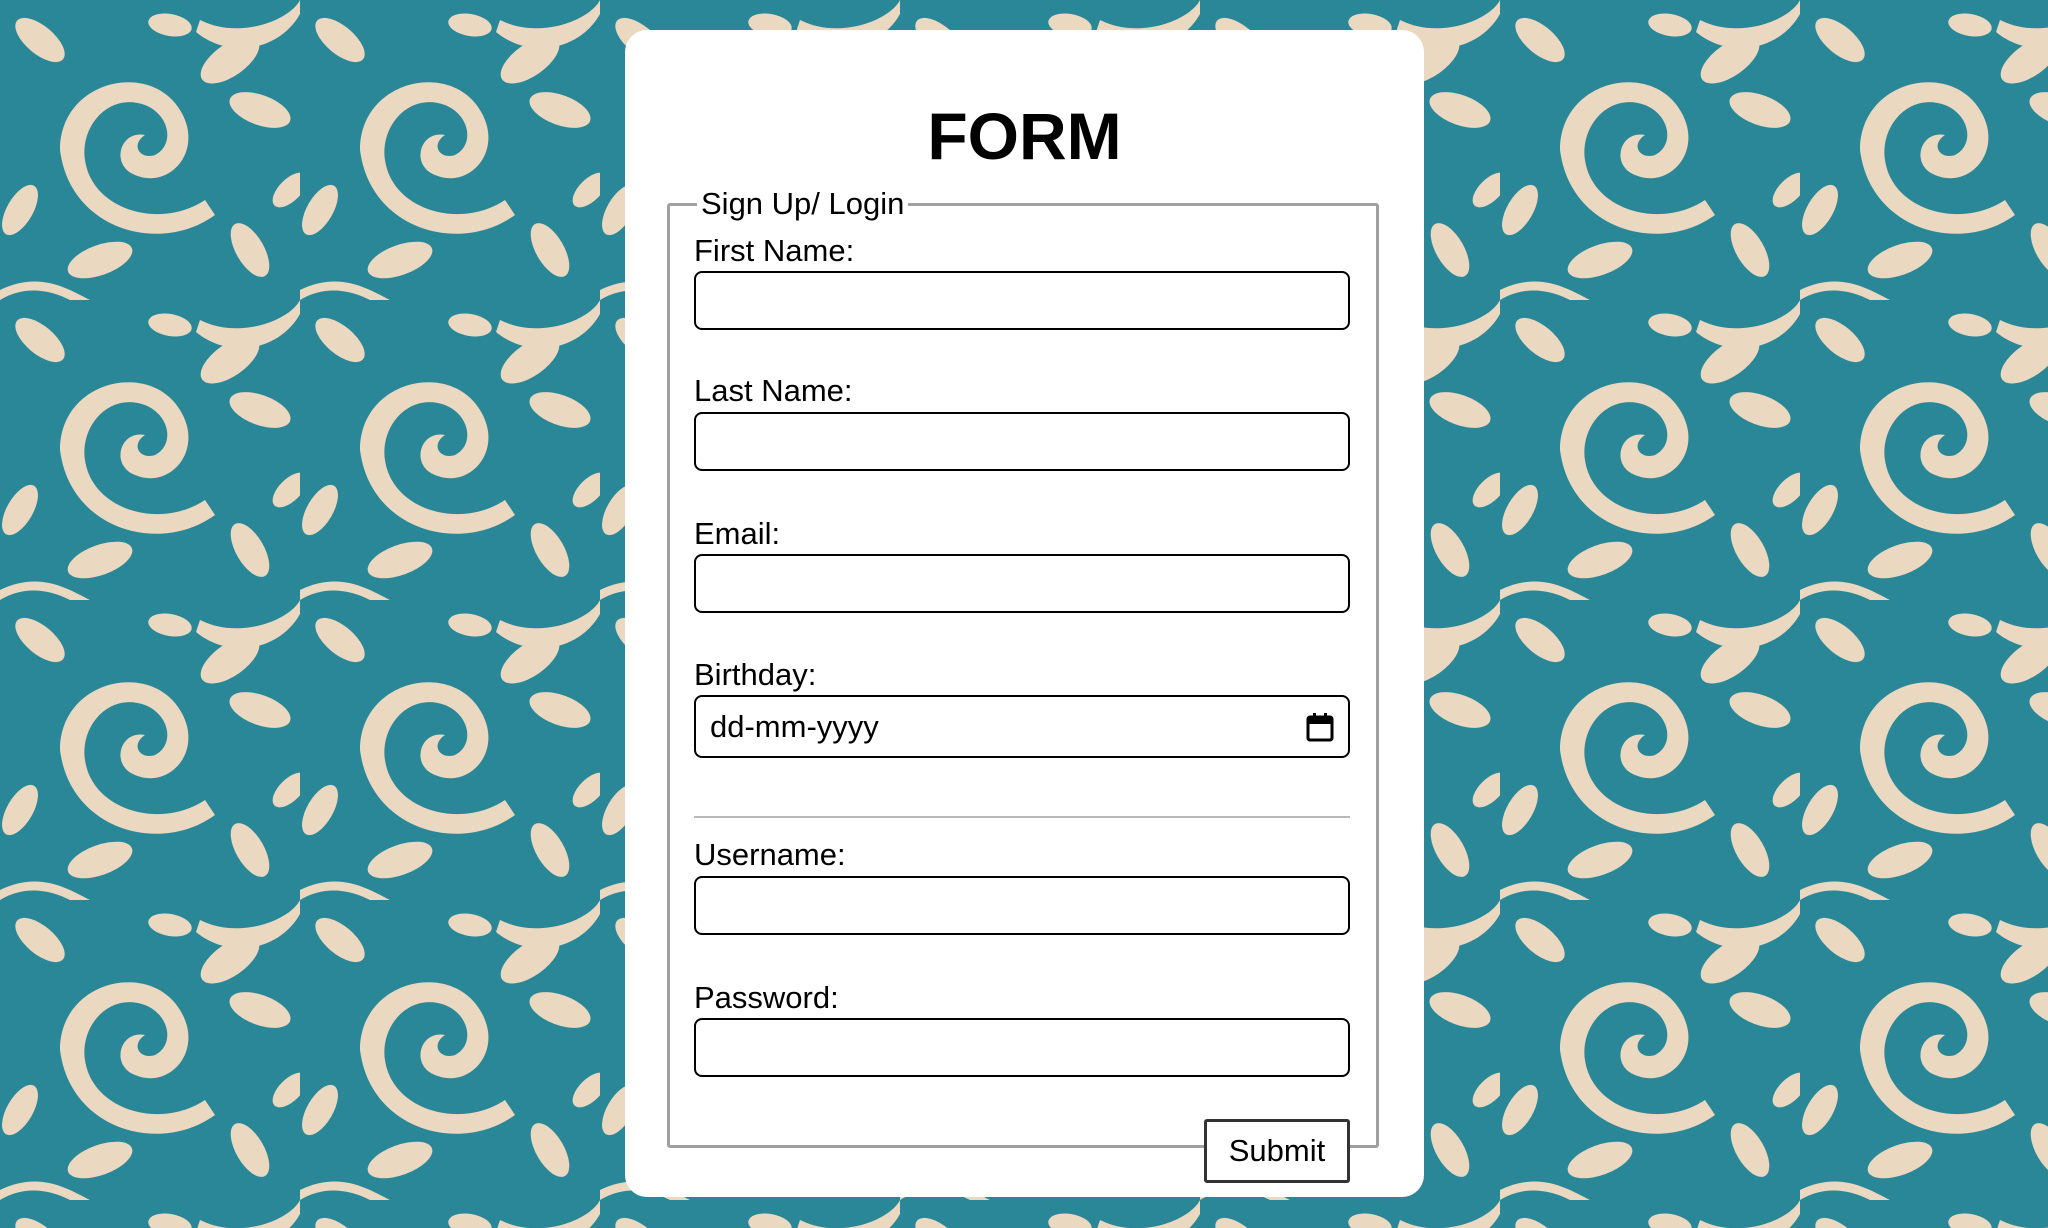  What do you see at coordinates (774, 250) in the screenshot?
I see `first-name-label: First Name:` at bounding box center [774, 250].